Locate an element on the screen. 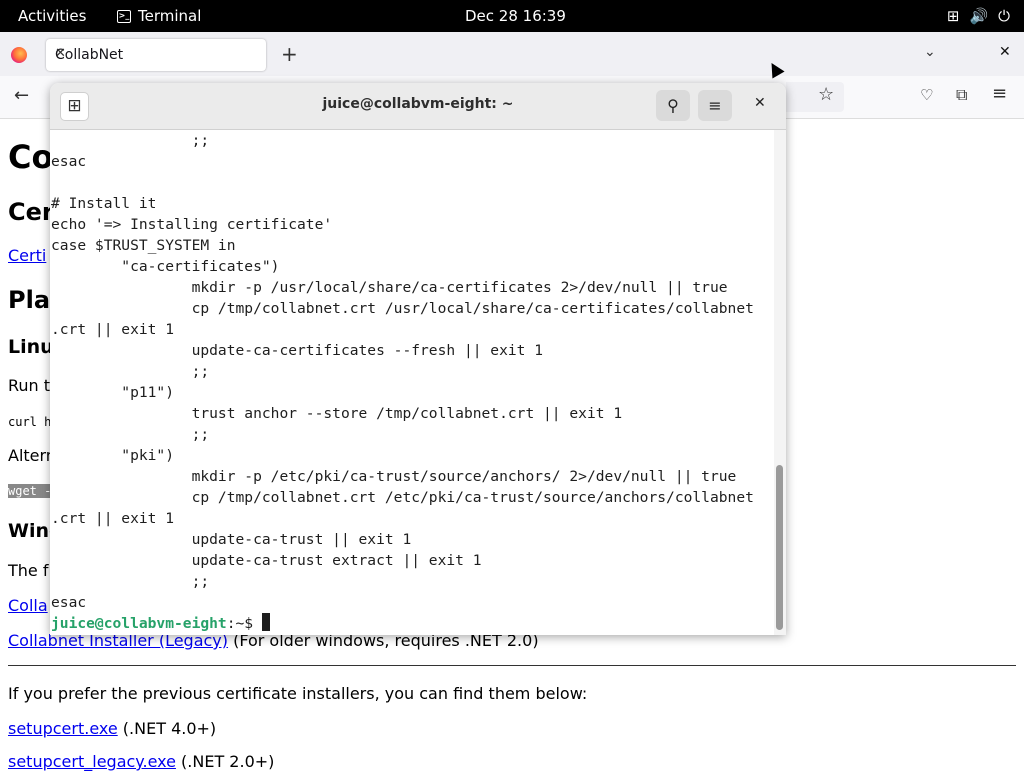  terminal-header-bar: ⊞ juice@collabvm-eight: ~ ⚲ ≡ ✕ is located at coordinates (418, 106).